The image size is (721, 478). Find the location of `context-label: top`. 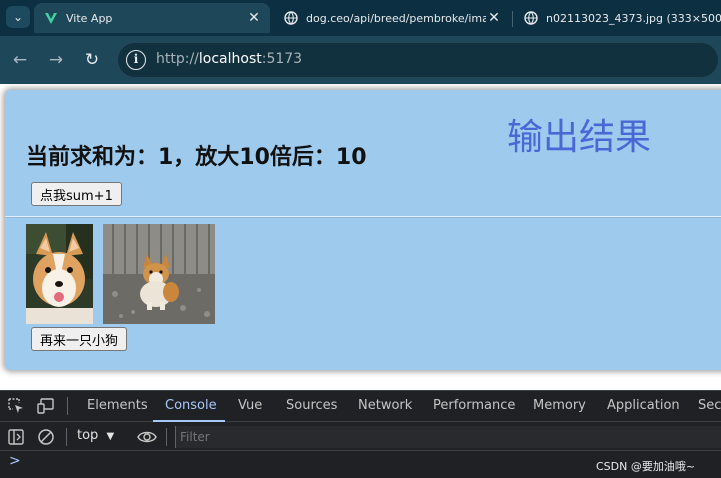

context-label: top is located at coordinates (88, 435).